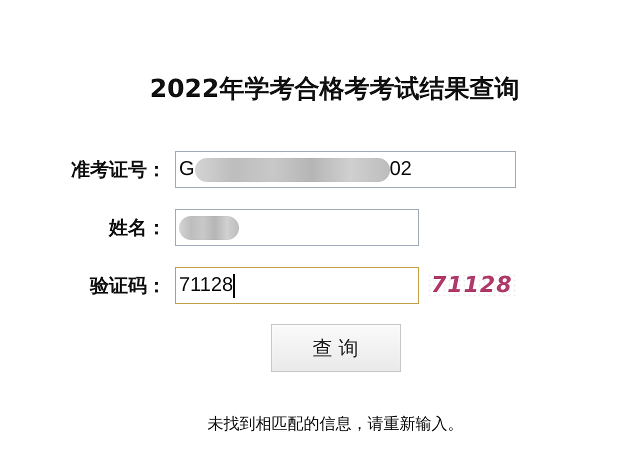 The image size is (624, 468). What do you see at coordinates (234, 286) in the screenshot?
I see `text-caret` at bounding box center [234, 286].